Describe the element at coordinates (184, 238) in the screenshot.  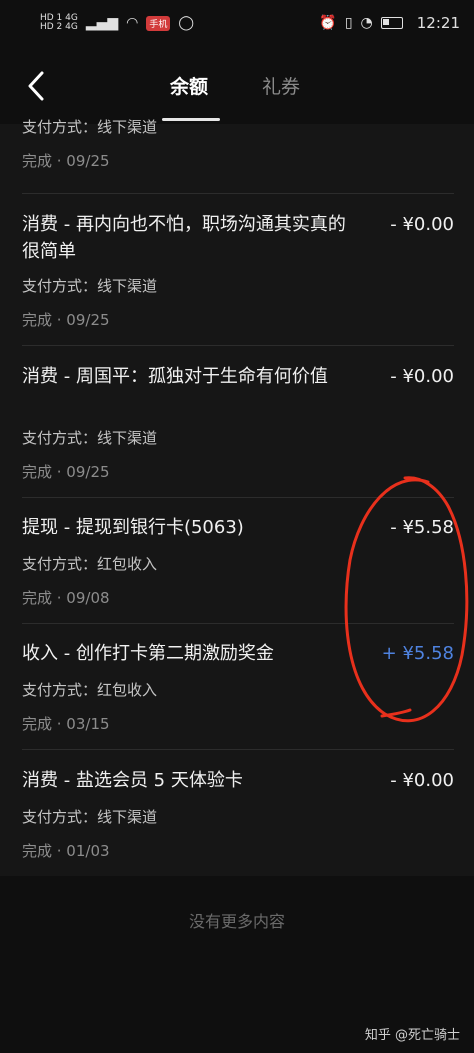
I see `transaction-title: 消费 - 再内向也不怕，职场沟通其实真的很简单` at that location.